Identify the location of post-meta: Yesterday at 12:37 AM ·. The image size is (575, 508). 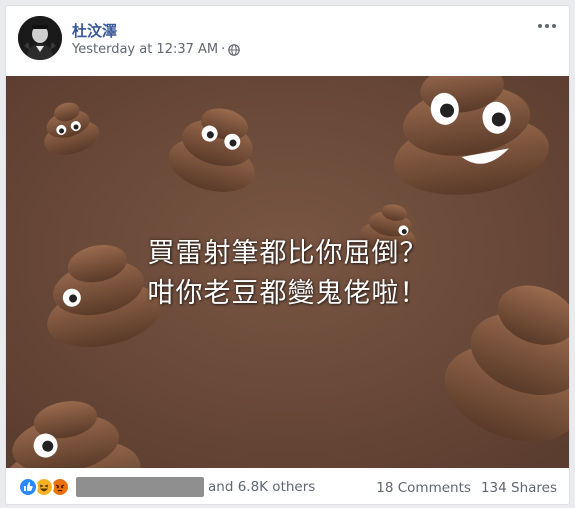
(156, 49).